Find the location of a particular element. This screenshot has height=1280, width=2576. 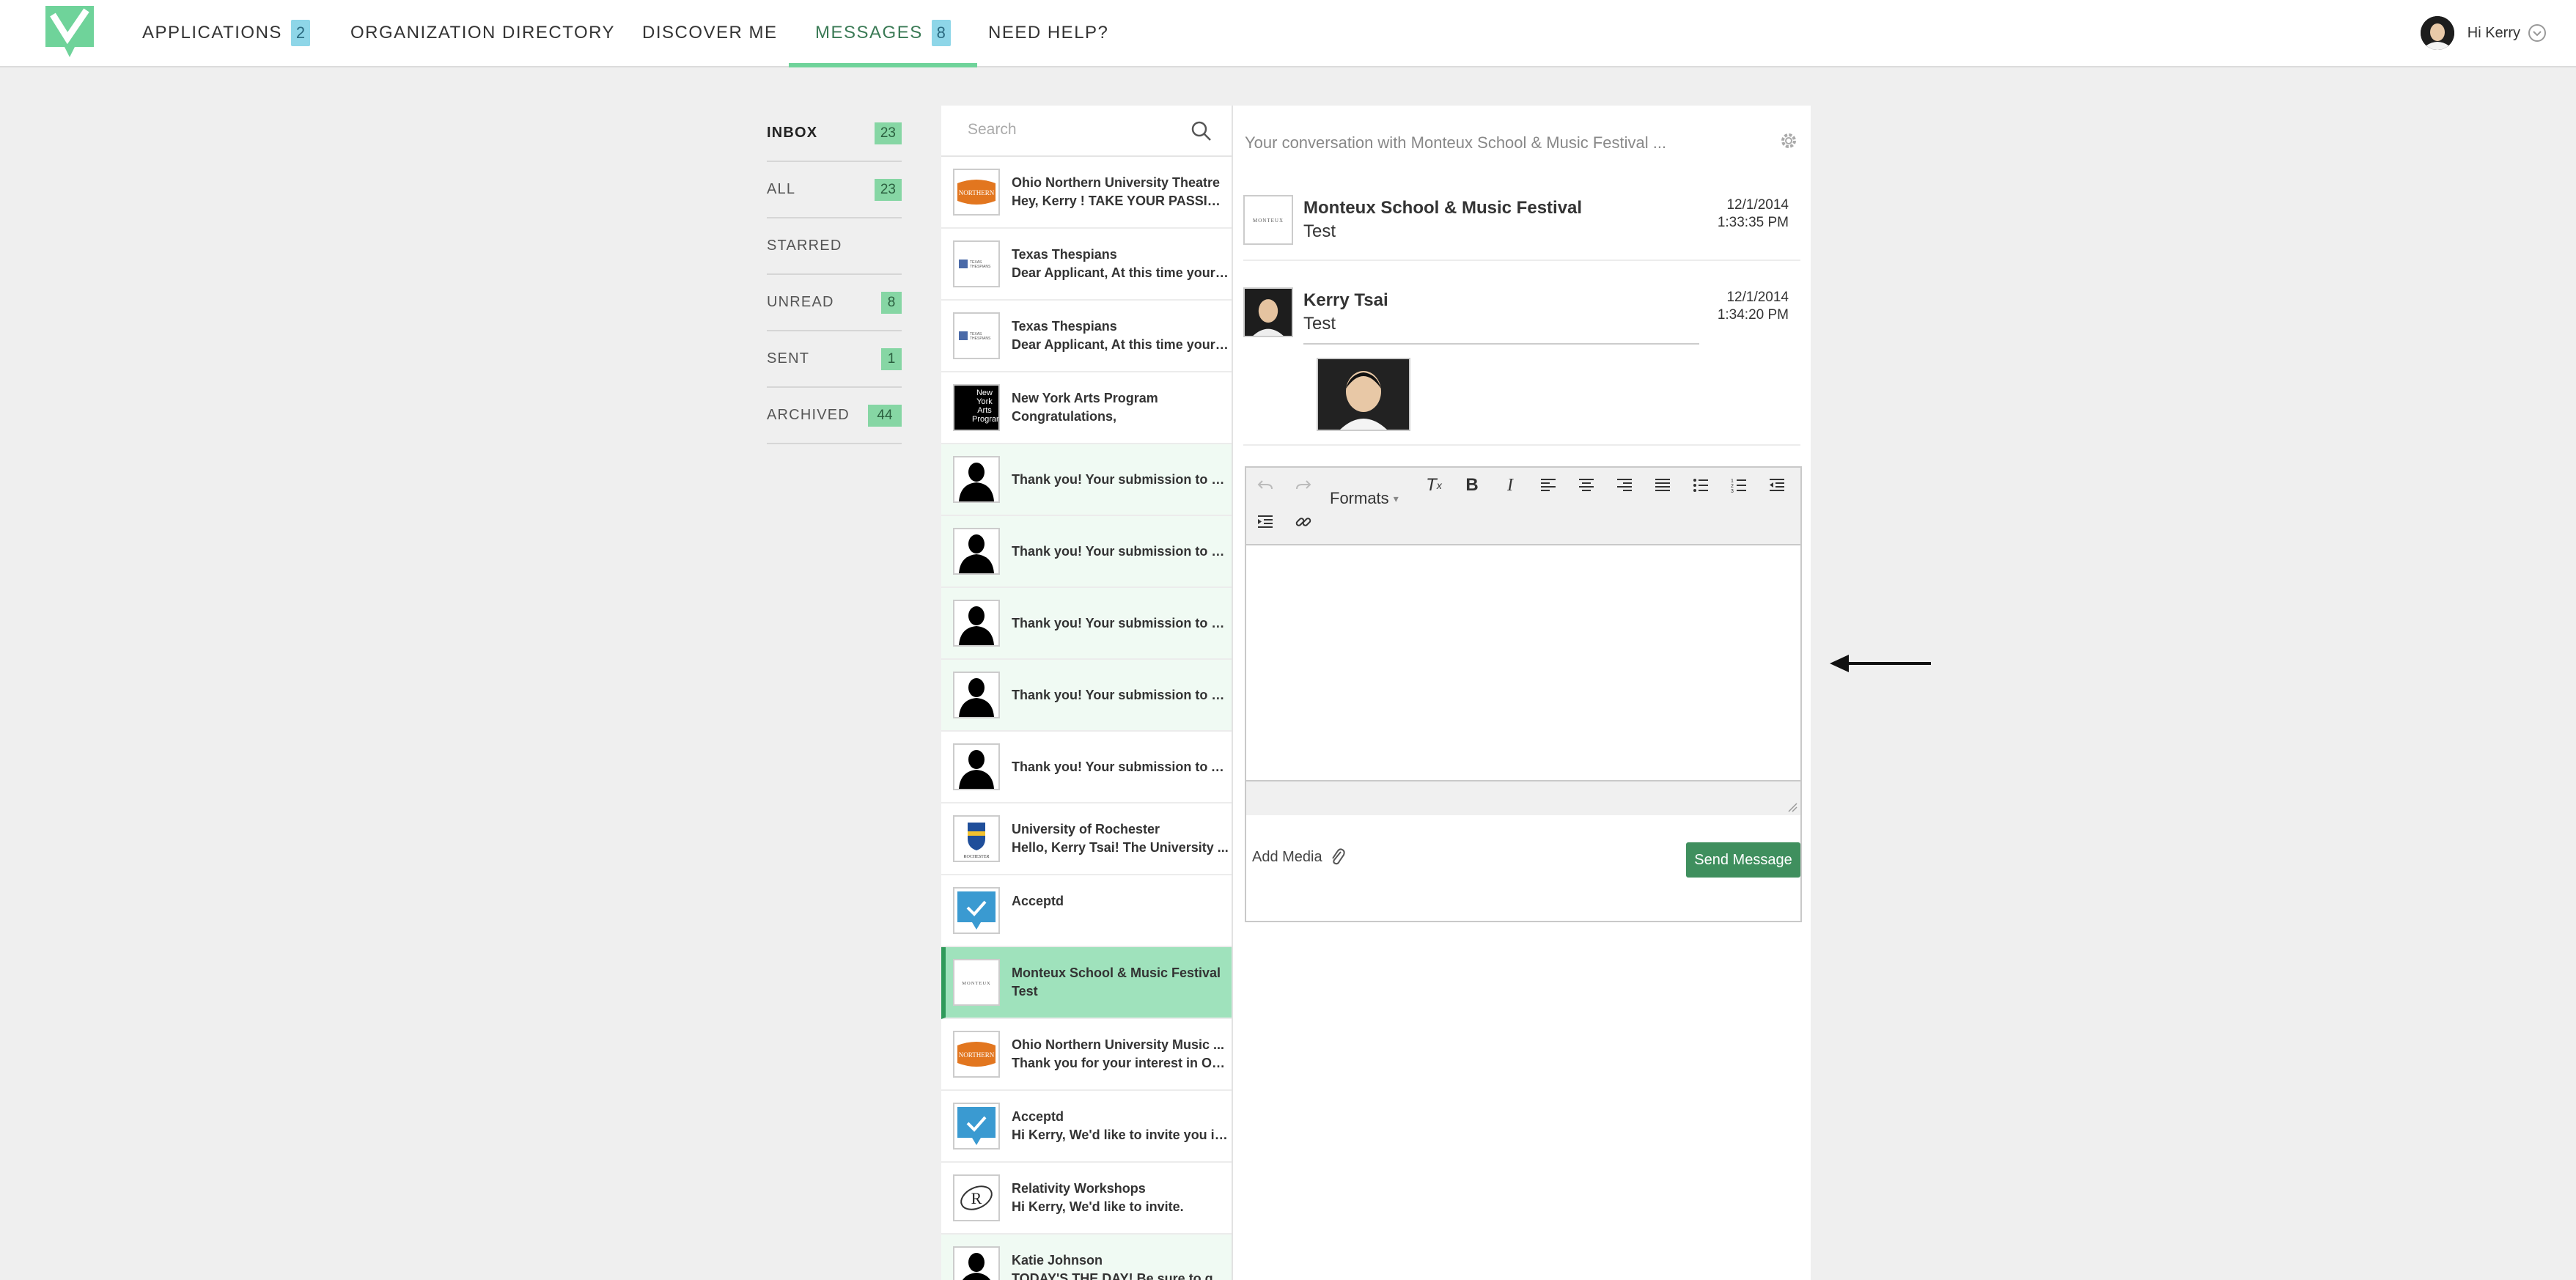

nav-discover-me: DISCOVER ME is located at coordinates (710, 33).